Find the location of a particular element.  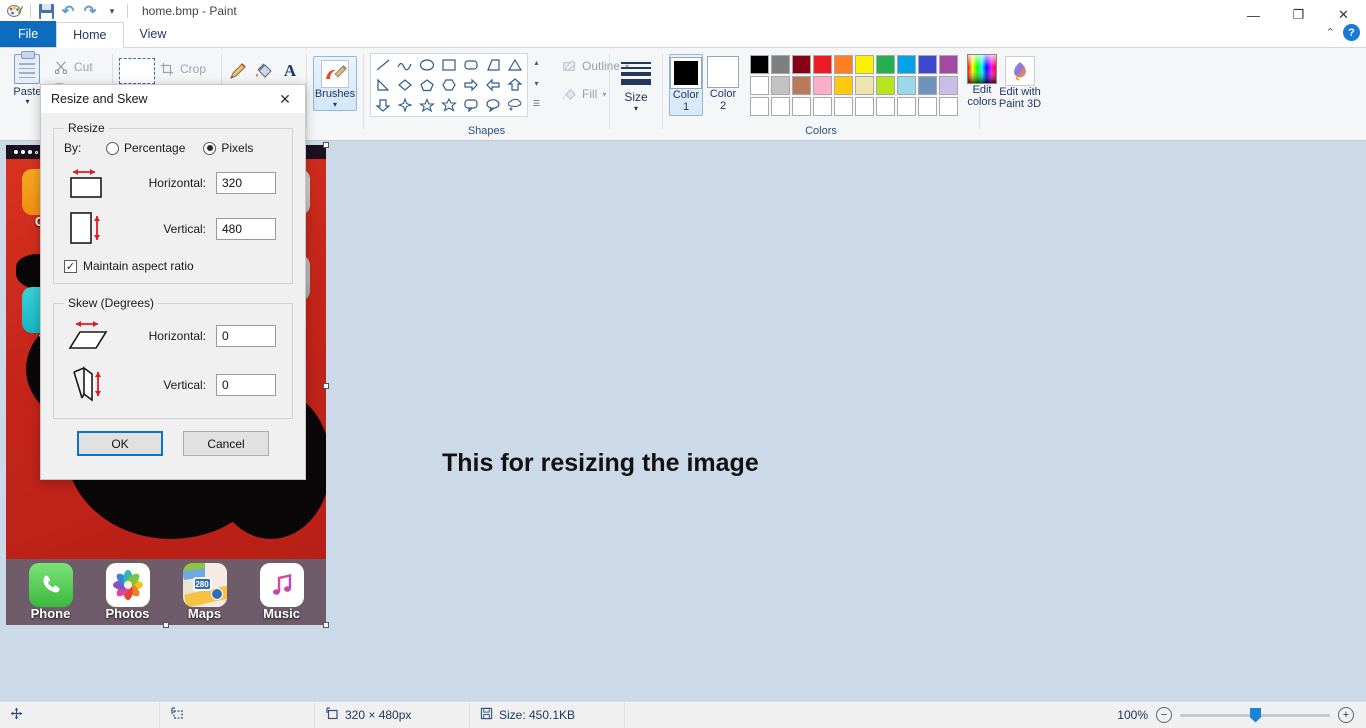

brushes-button: Brushes ▾ is located at coordinates (335, 83).